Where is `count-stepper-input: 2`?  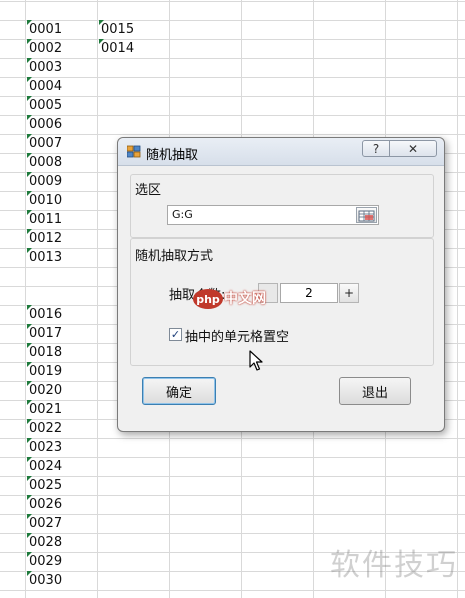 count-stepper-input: 2 is located at coordinates (309, 293).